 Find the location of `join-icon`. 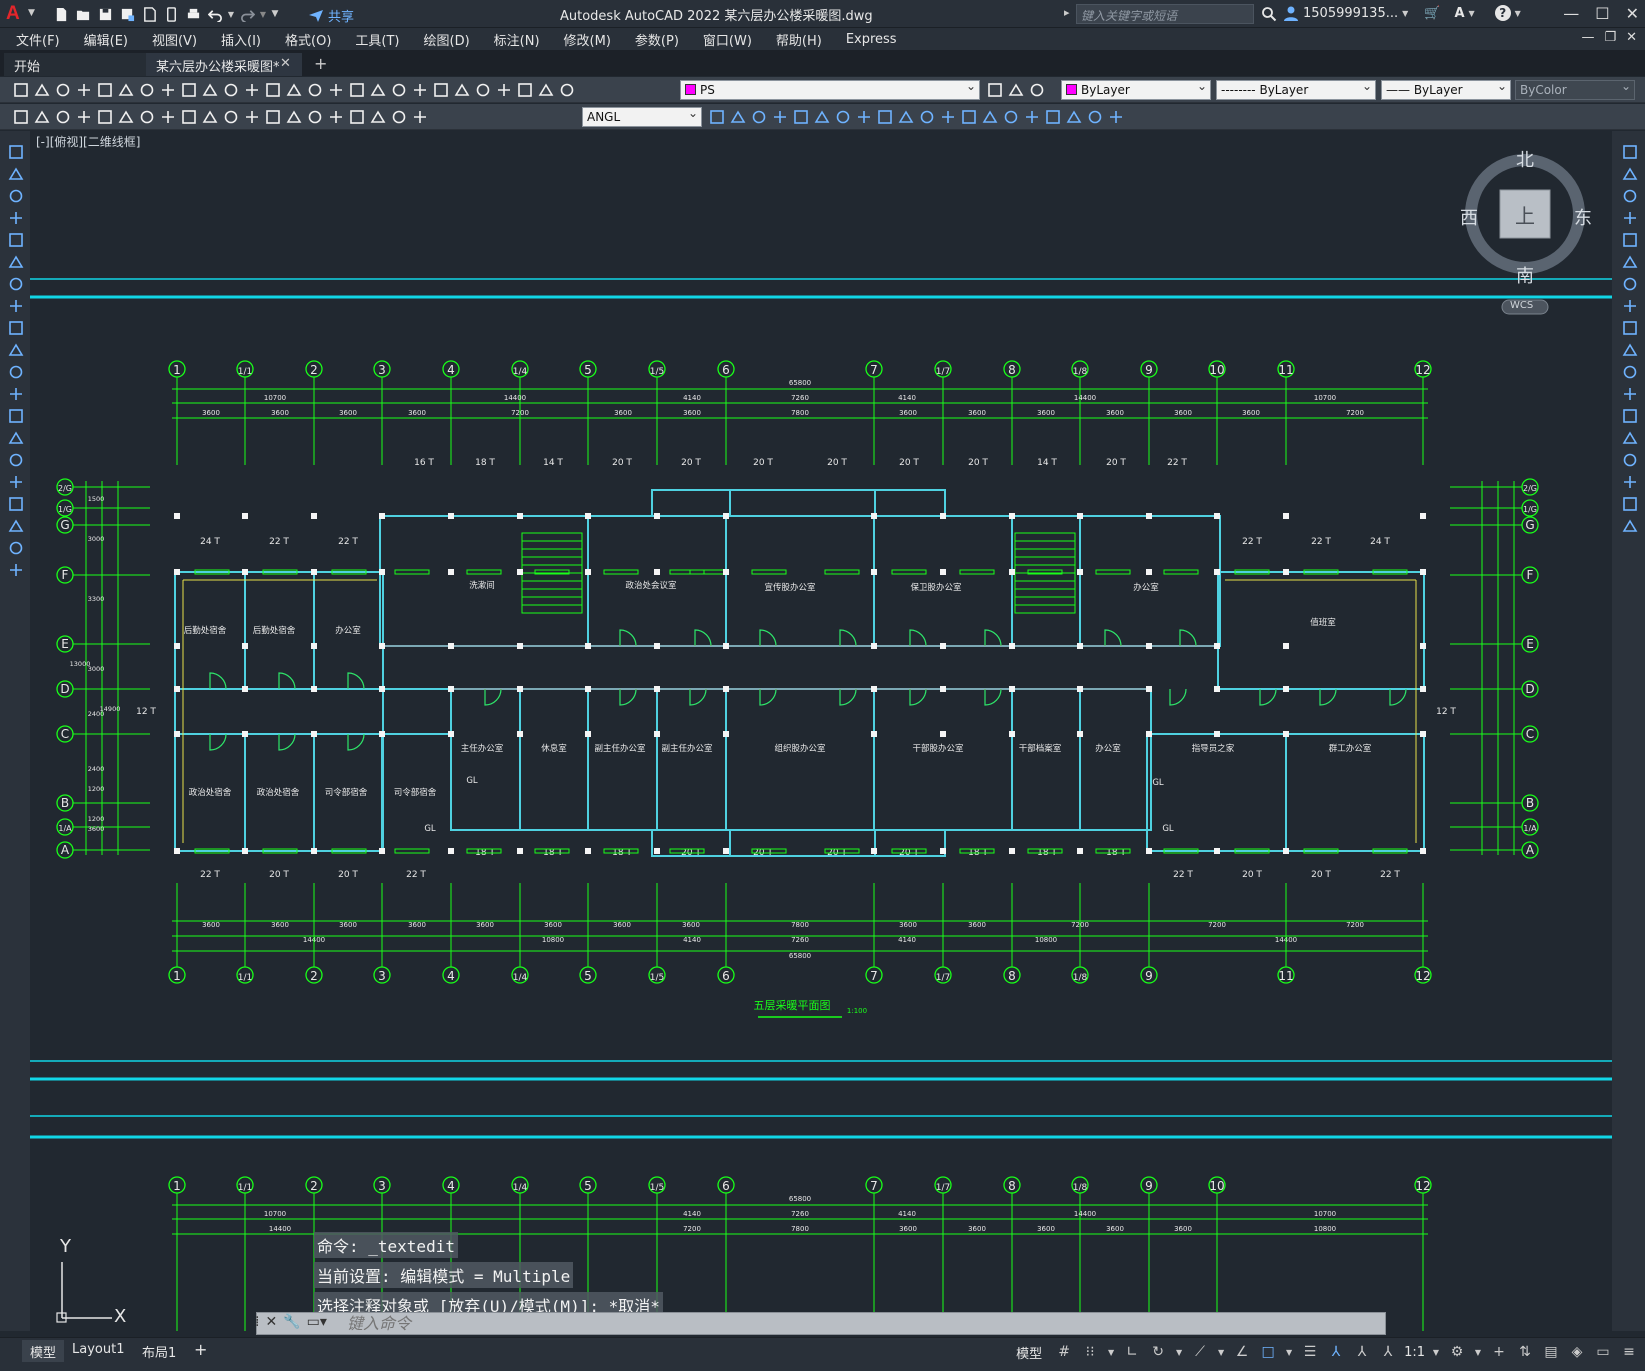

join-icon is located at coordinates (989, 117).